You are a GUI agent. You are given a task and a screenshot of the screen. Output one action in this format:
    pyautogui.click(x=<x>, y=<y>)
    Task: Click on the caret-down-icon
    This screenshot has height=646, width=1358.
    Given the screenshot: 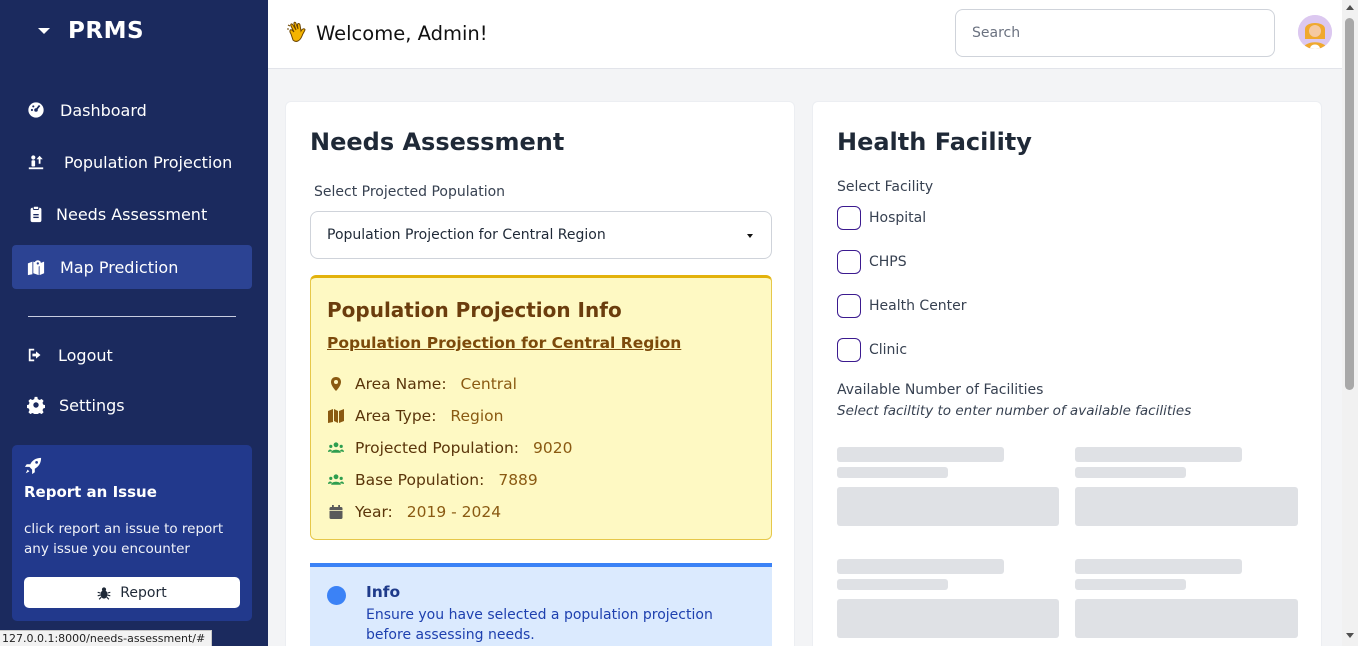 What is the action you would take?
    pyautogui.click(x=44, y=31)
    